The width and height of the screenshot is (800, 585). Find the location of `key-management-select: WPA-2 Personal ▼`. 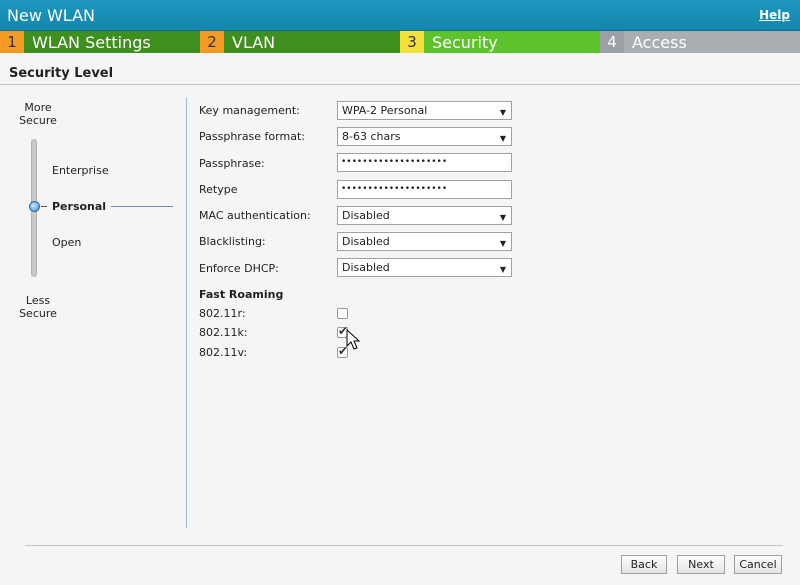

key-management-select: WPA-2 Personal ▼ is located at coordinates (424, 110).